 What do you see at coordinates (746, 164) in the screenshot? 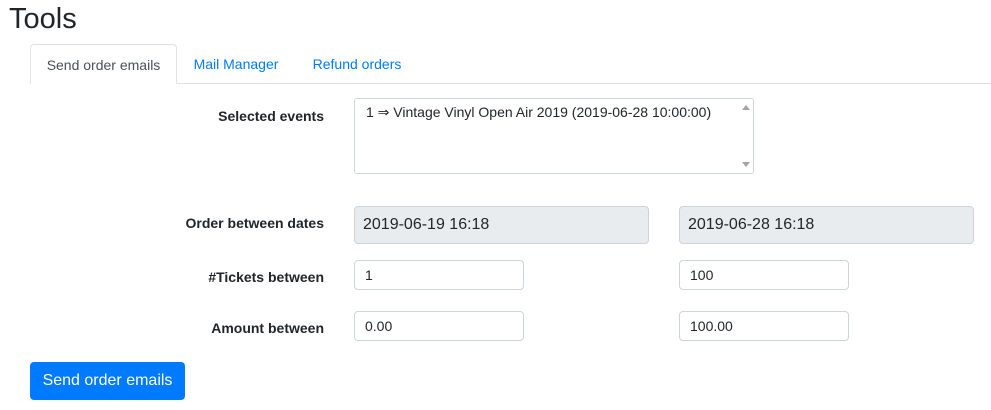
I see `triangle-down-icon` at bounding box center [746, 164].